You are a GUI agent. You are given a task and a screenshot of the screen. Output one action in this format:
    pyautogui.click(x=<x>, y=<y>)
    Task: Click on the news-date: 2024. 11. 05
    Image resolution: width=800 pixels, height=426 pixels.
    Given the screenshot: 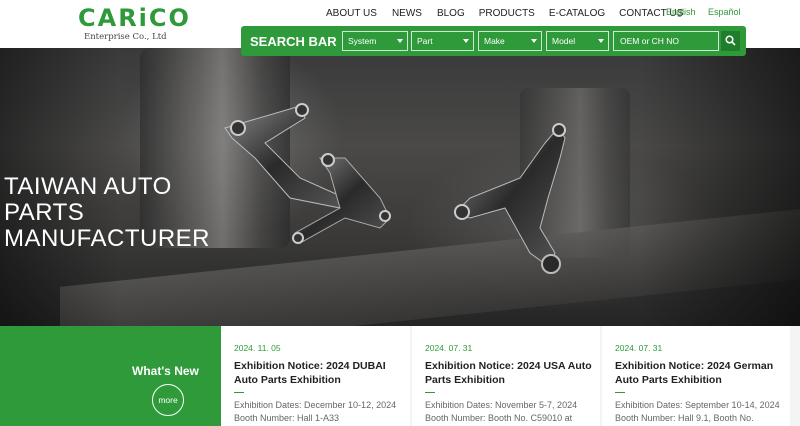 What is the action you would take?
    pyautogui.click(x=257, y=348)
    